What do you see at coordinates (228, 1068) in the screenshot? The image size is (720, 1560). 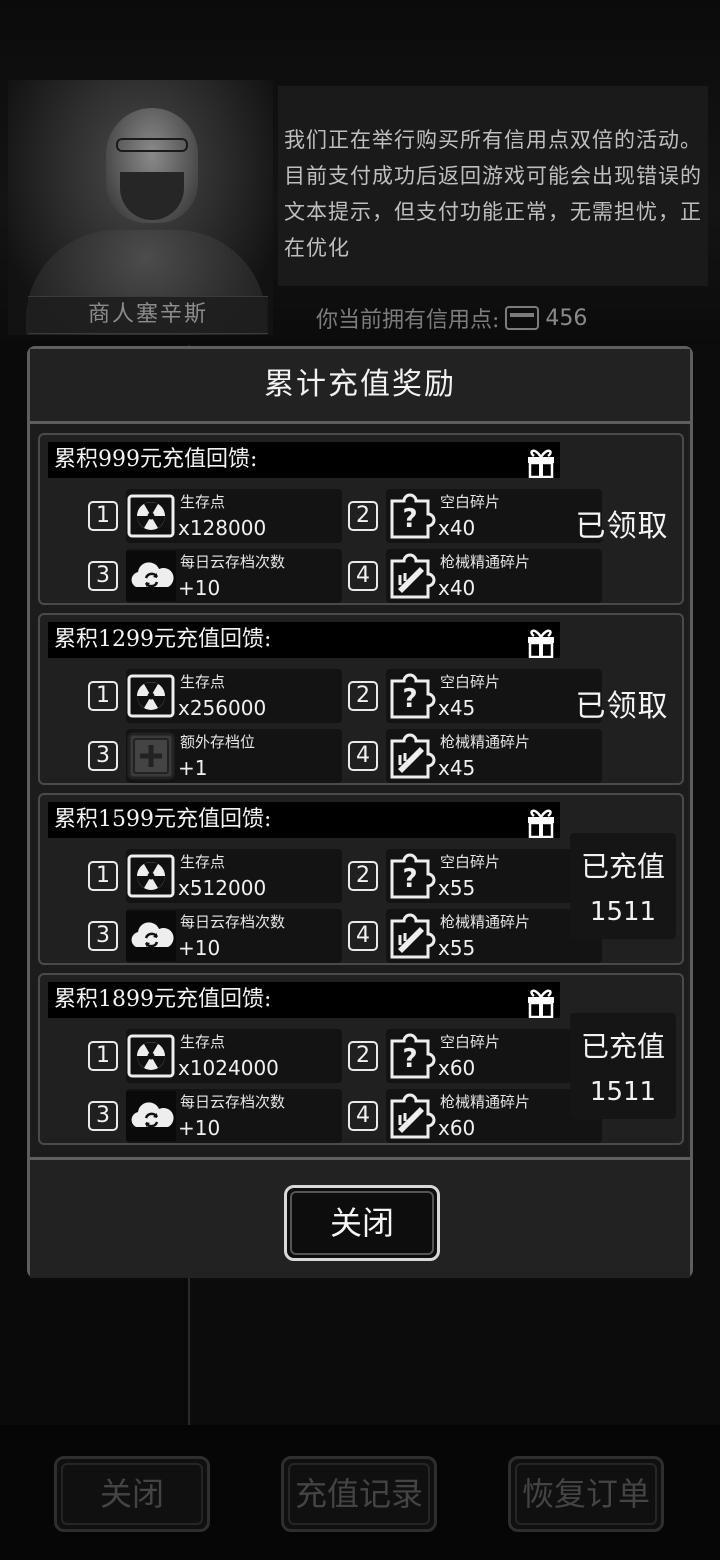 I see `item-quantity: x1024000` at bounding box center [228, 1068].